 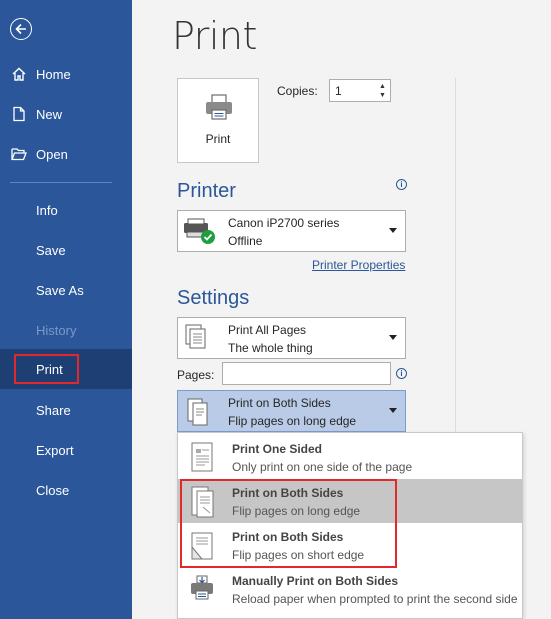 I want to click on printer-dropdown: Canon iP2700 series Offline, so click(x=291, y=231).